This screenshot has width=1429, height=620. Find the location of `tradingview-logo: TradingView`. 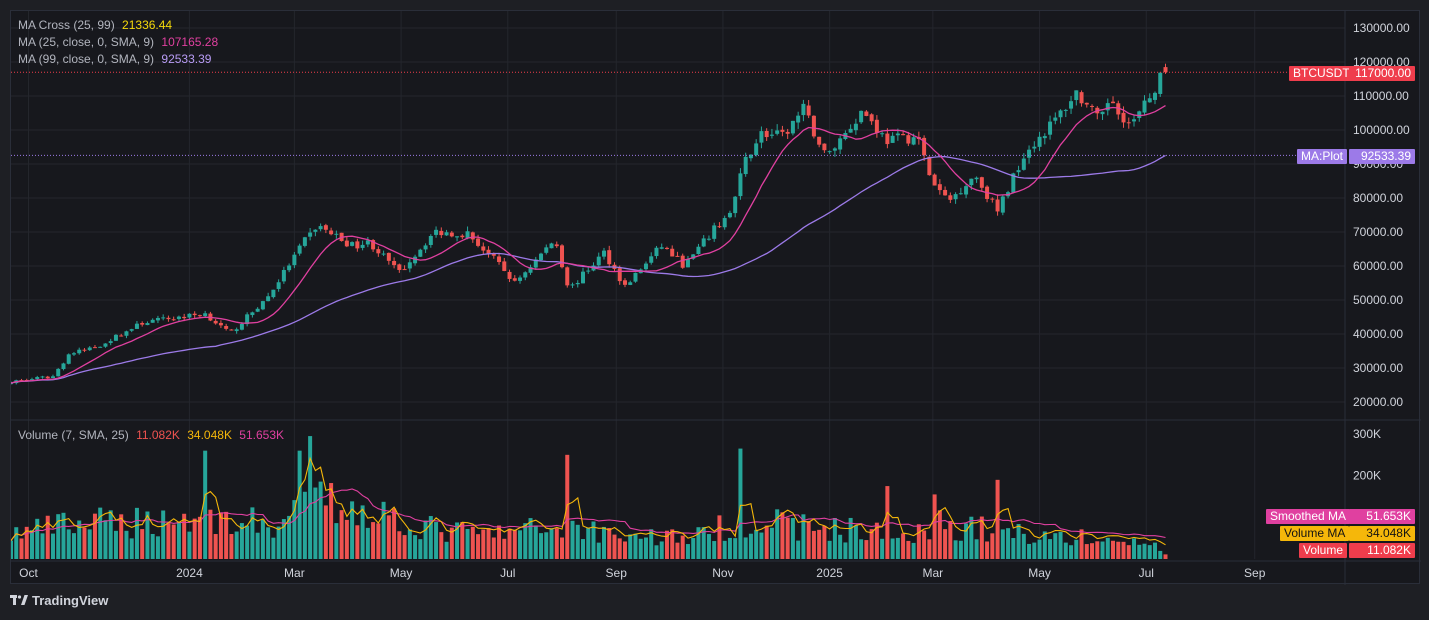

tradingview-logo: TradingView is located at coordinates (59, 600).